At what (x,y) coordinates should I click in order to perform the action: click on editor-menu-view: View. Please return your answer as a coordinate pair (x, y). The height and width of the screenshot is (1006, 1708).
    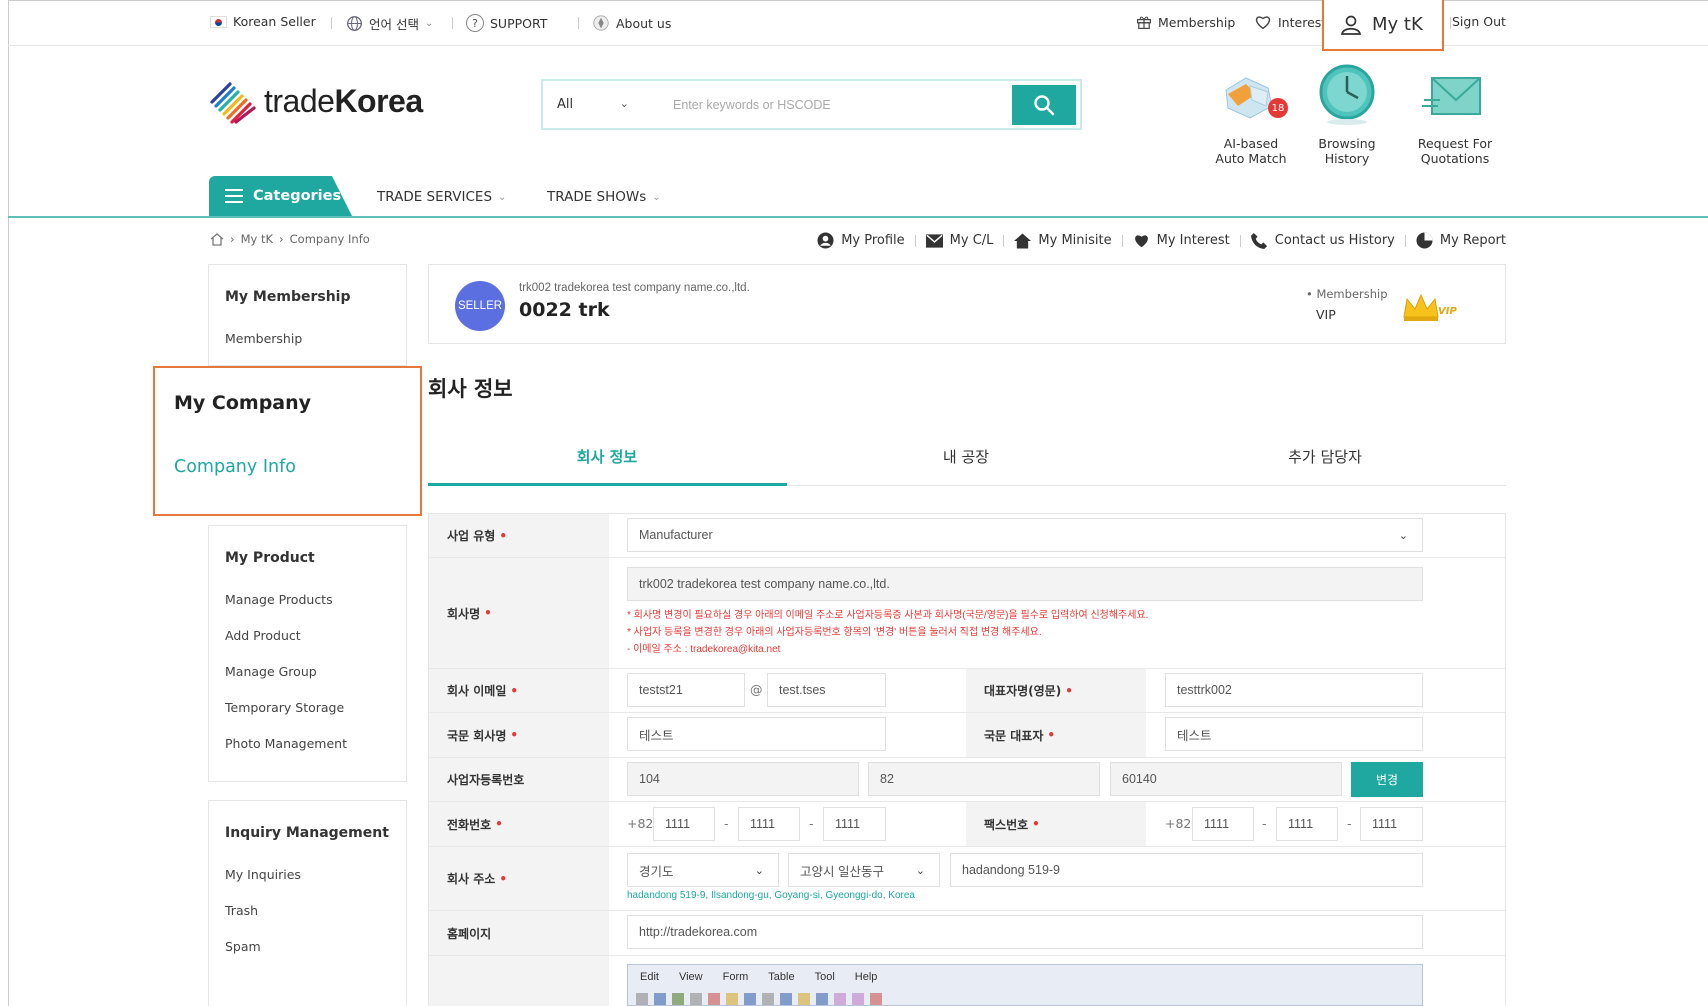
    Looking at the image, I should click on (691, 977).